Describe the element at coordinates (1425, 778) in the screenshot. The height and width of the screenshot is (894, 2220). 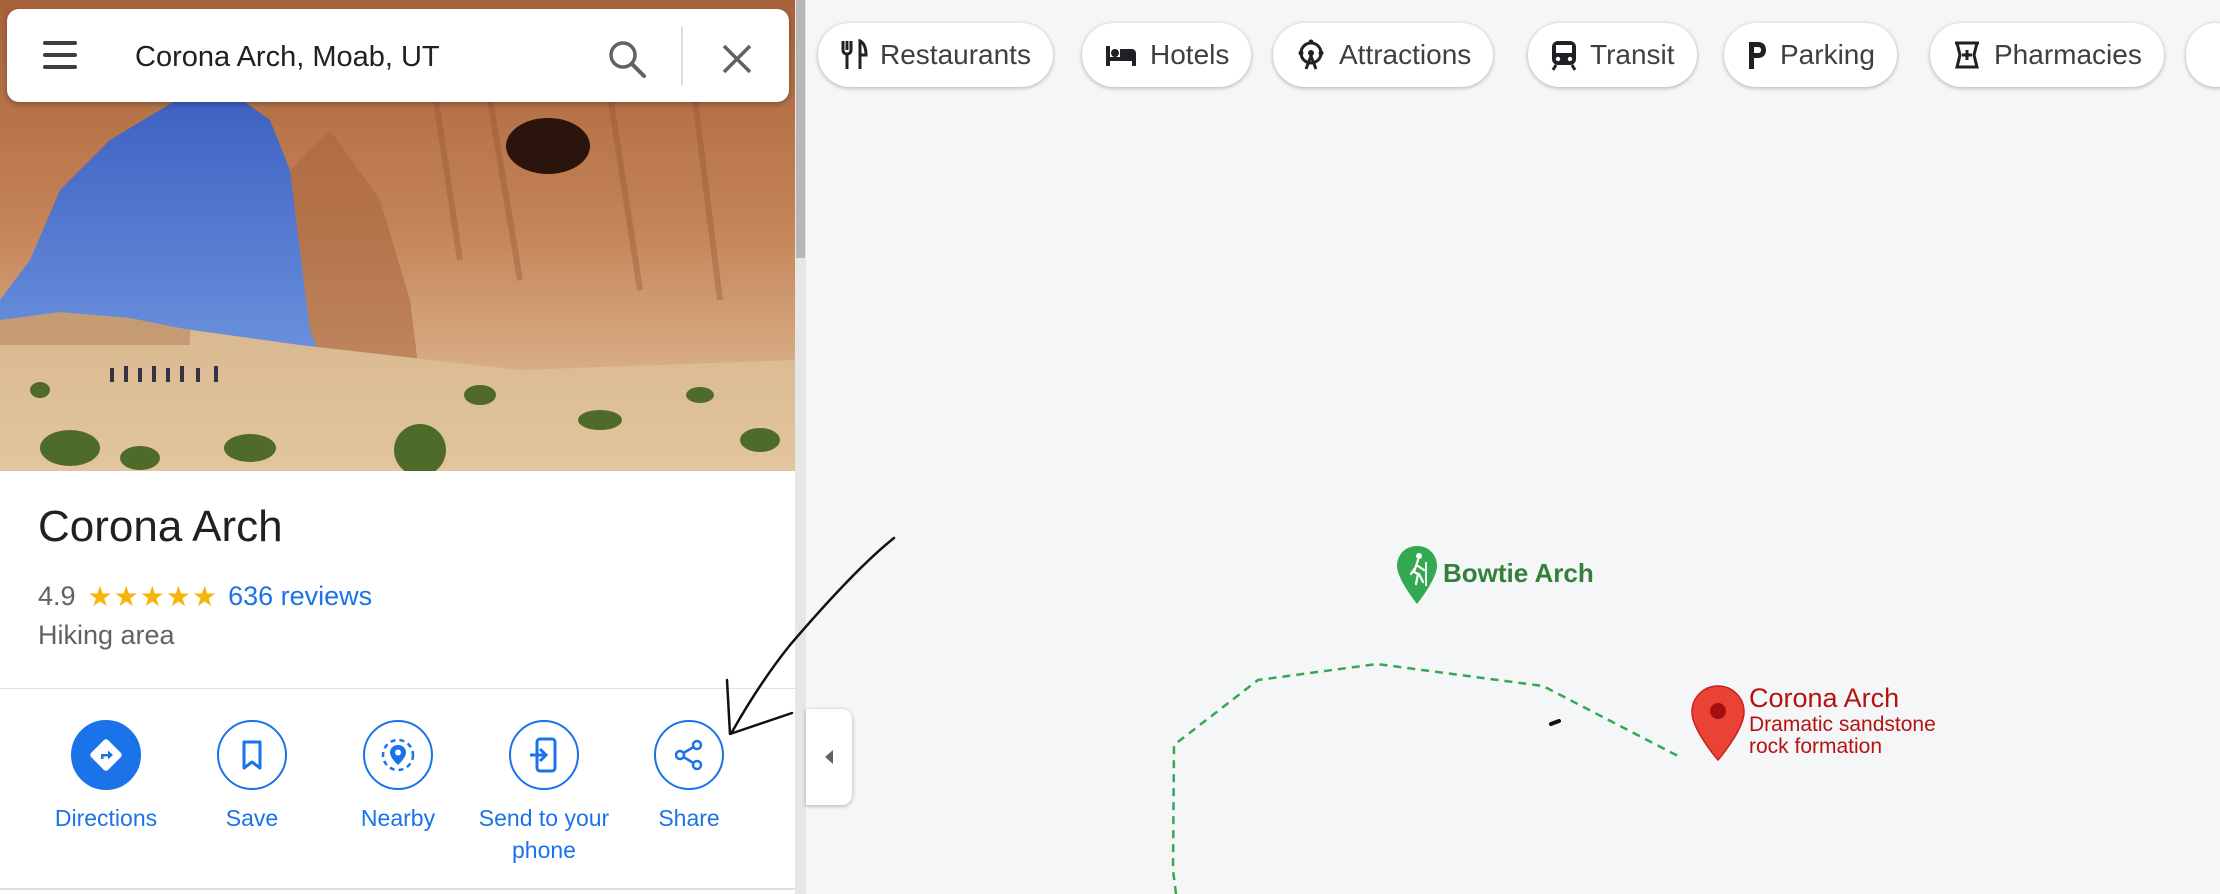
I see `trail-path` at that location.